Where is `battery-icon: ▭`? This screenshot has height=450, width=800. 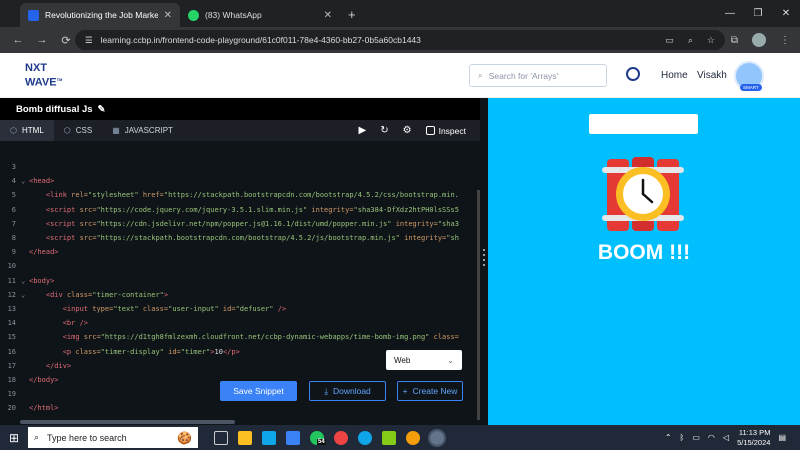
battery-icon: ▭ is located at coordinates (696, 437).